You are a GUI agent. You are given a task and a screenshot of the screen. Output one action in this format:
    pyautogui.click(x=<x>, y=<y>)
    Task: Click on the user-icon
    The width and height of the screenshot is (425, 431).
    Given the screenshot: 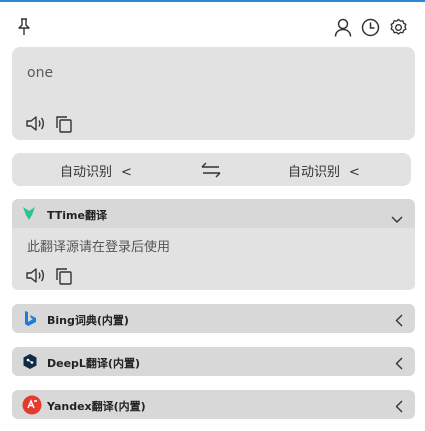 What is the action you would take?
    pyautogui.click(x=343, y=27)
    